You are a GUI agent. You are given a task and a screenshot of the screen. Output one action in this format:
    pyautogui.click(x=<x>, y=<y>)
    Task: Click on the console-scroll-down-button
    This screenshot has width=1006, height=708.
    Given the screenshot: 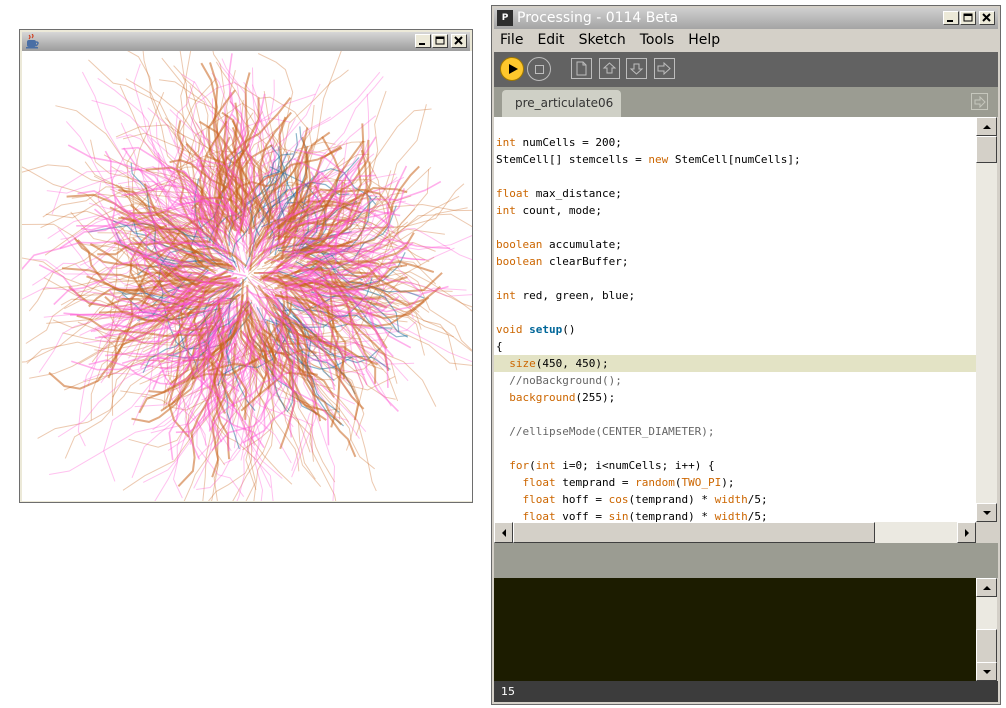 What is the action you would take?
    pyautogui.click(x=986, y=671)
    